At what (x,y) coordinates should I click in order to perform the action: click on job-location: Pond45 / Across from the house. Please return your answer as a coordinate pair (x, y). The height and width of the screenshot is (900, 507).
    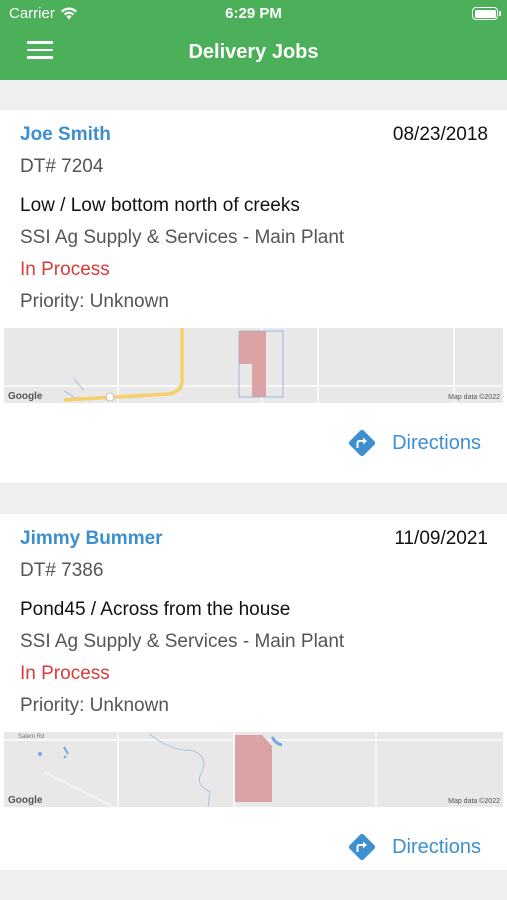
    Looking at the image, I should click on (155, 609).